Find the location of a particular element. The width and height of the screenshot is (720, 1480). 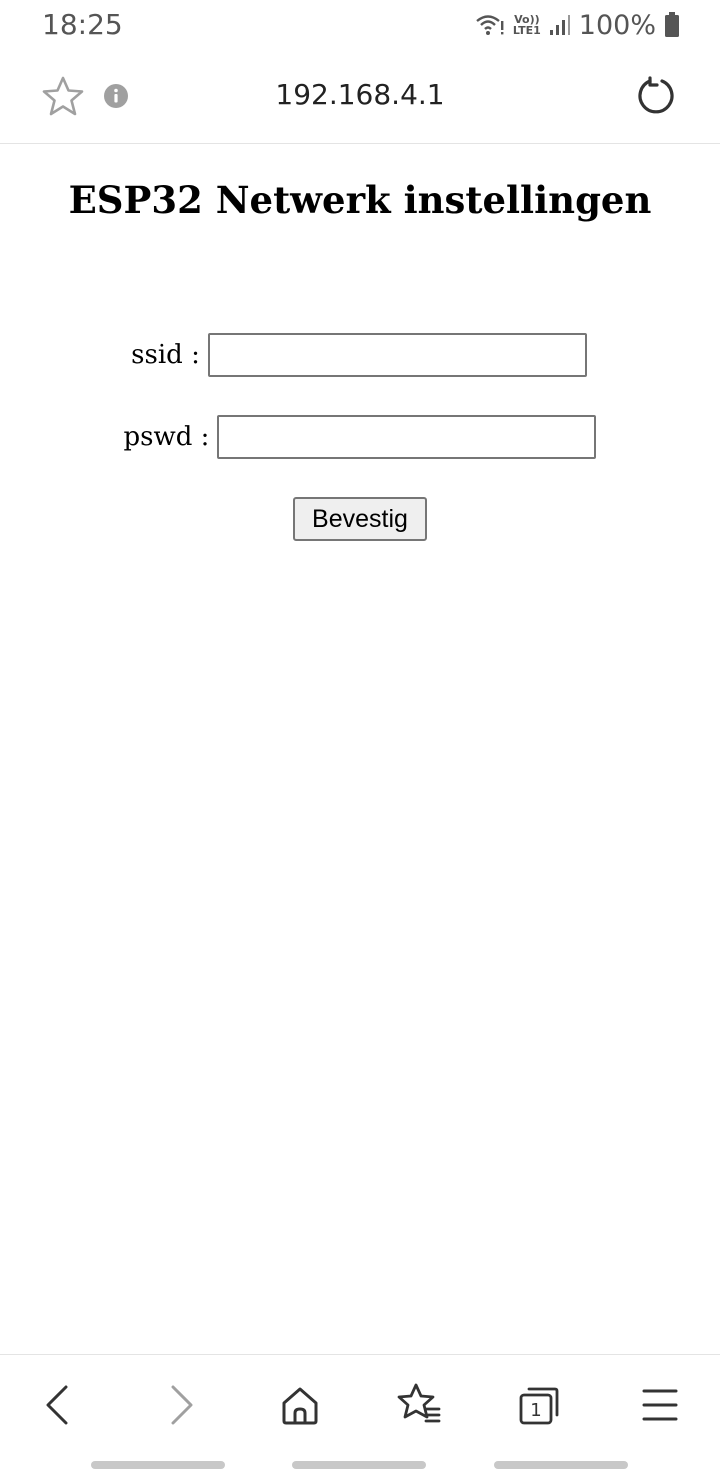

info-icon is located at coordinates (116, 98).